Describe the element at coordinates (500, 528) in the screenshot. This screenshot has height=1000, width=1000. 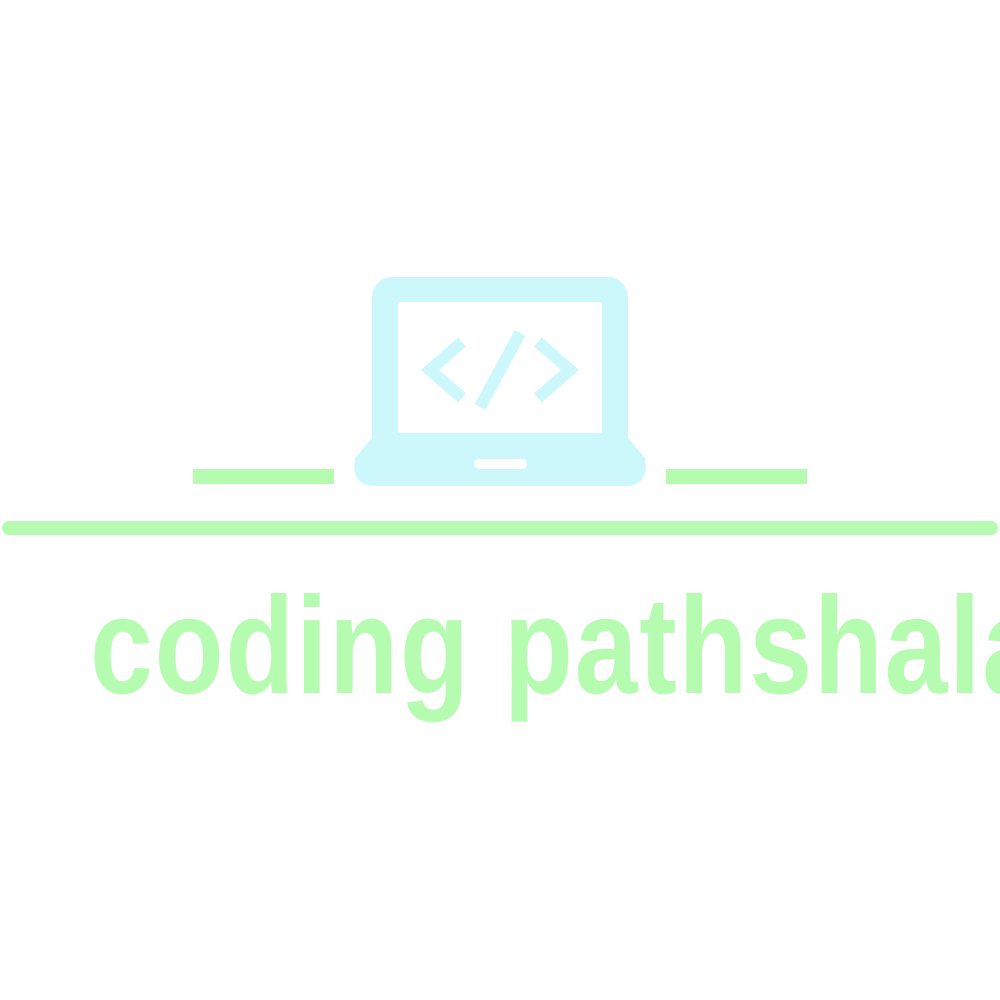
I see `divider-line` at that location.